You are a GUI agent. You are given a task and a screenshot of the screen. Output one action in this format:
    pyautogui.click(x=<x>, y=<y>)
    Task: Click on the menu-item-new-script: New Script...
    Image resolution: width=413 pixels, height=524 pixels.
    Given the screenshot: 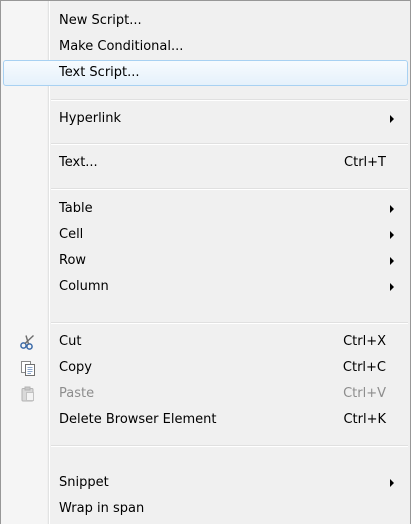 What is the action you would take?
    pyautogui.click(x=205, y=21)
    